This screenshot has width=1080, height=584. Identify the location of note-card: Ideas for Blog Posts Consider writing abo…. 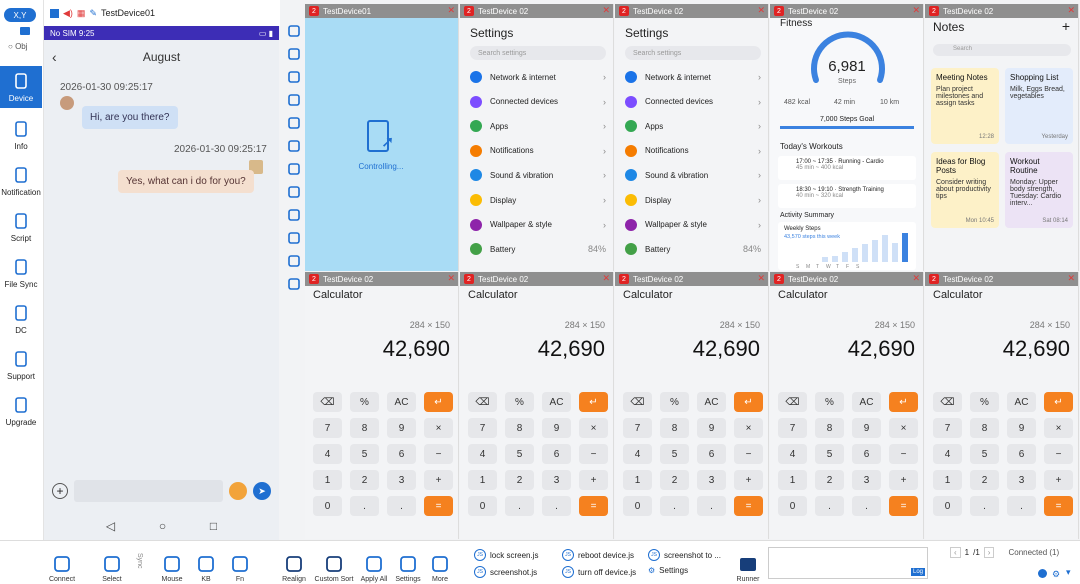
(965, 190).